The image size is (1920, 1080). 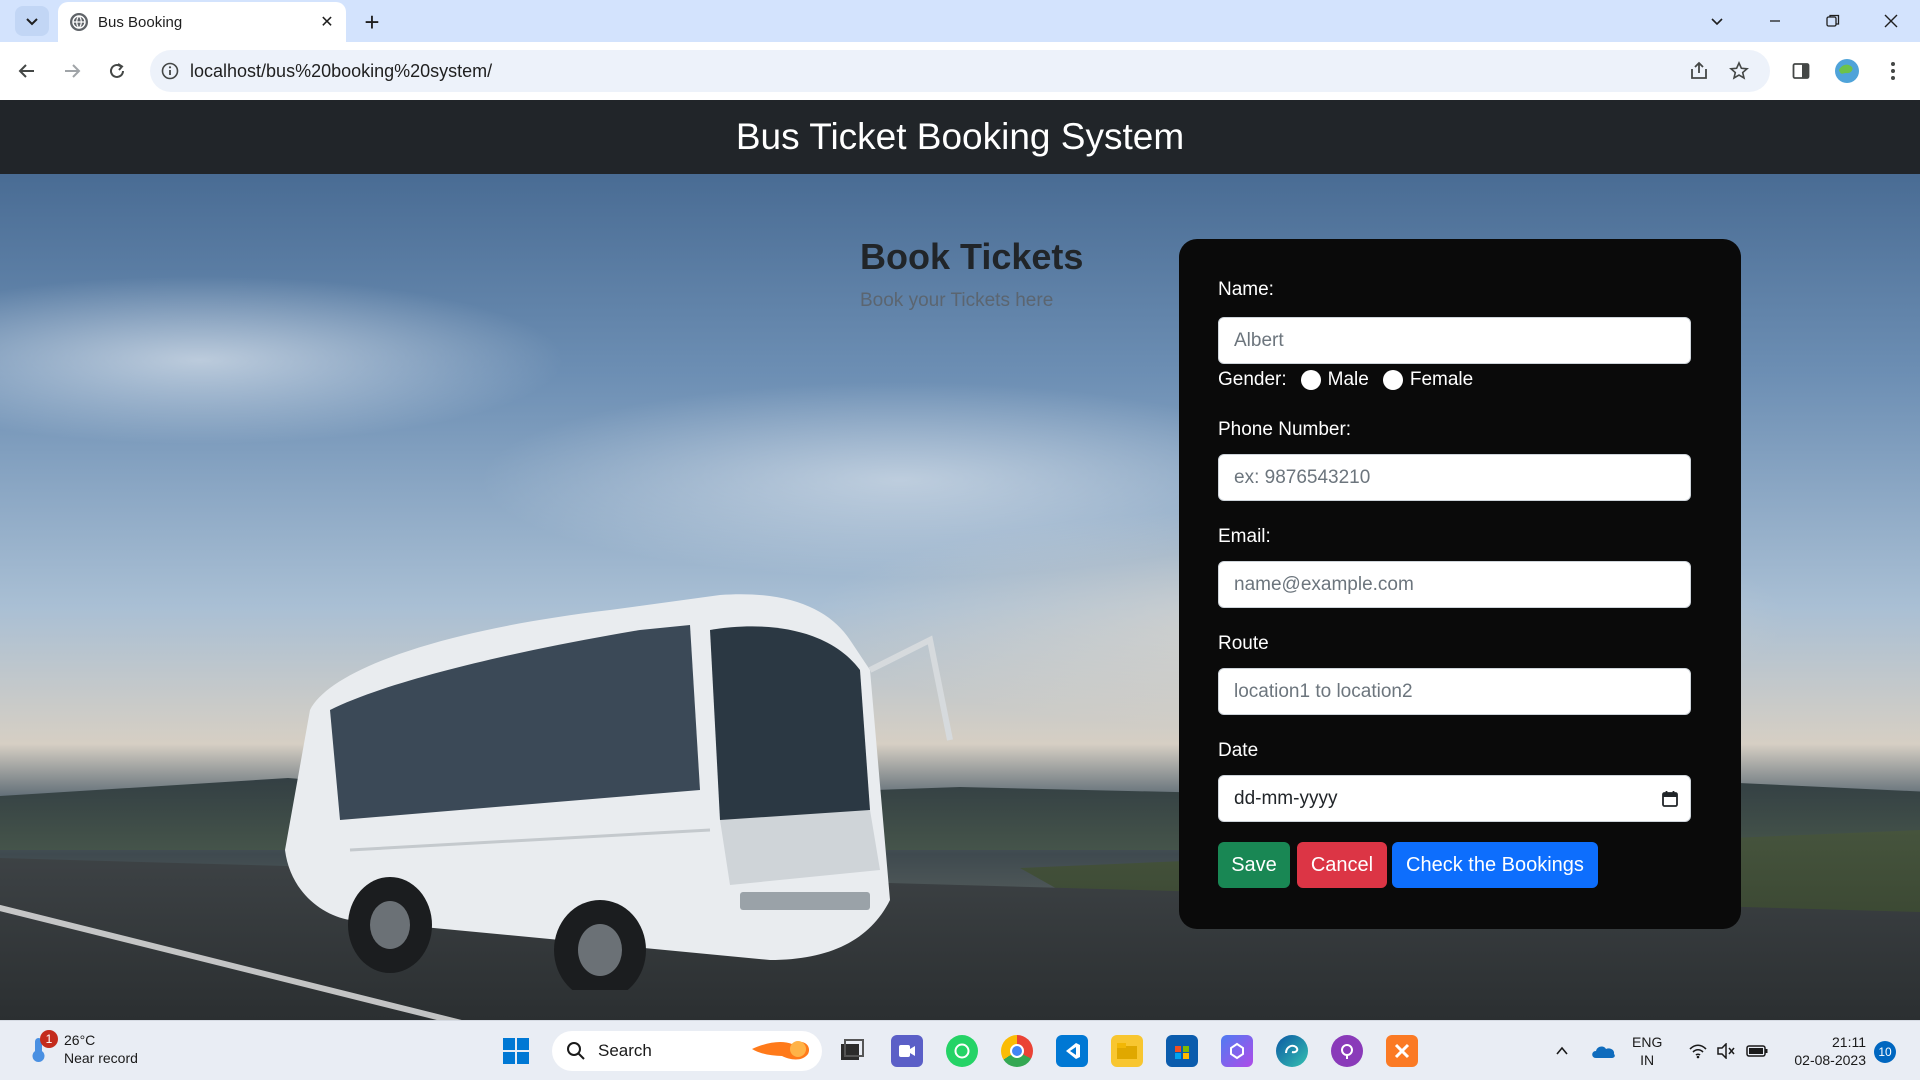 I want to click on date-value: dd-mm-yyyy, so click(x=1286, y=798).